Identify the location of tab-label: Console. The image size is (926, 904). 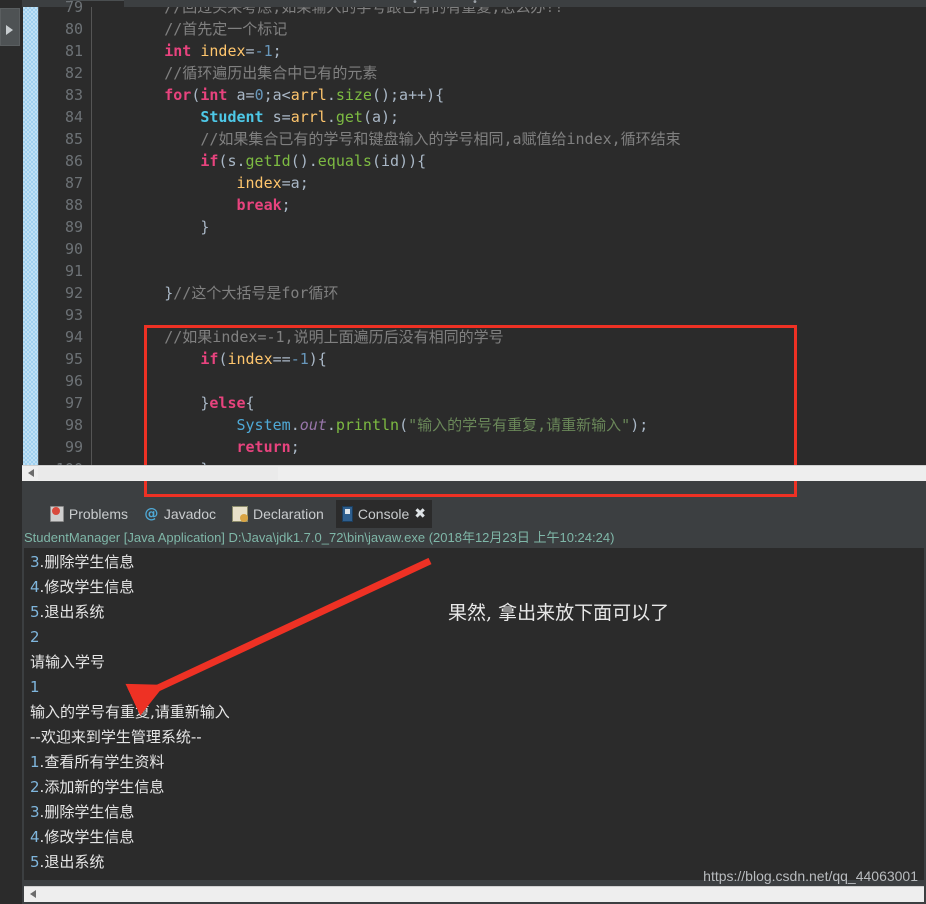
(383, 514).